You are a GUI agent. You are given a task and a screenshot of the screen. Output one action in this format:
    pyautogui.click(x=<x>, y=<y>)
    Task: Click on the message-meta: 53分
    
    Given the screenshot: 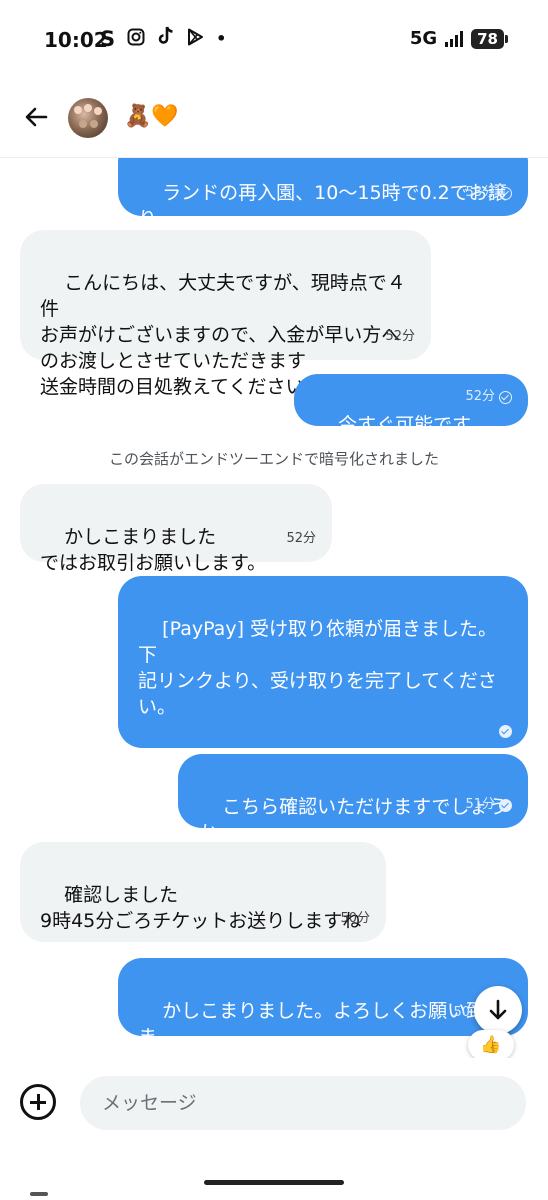 What is the action you would take?
    pyautogui.click(x=488, y=193)
    